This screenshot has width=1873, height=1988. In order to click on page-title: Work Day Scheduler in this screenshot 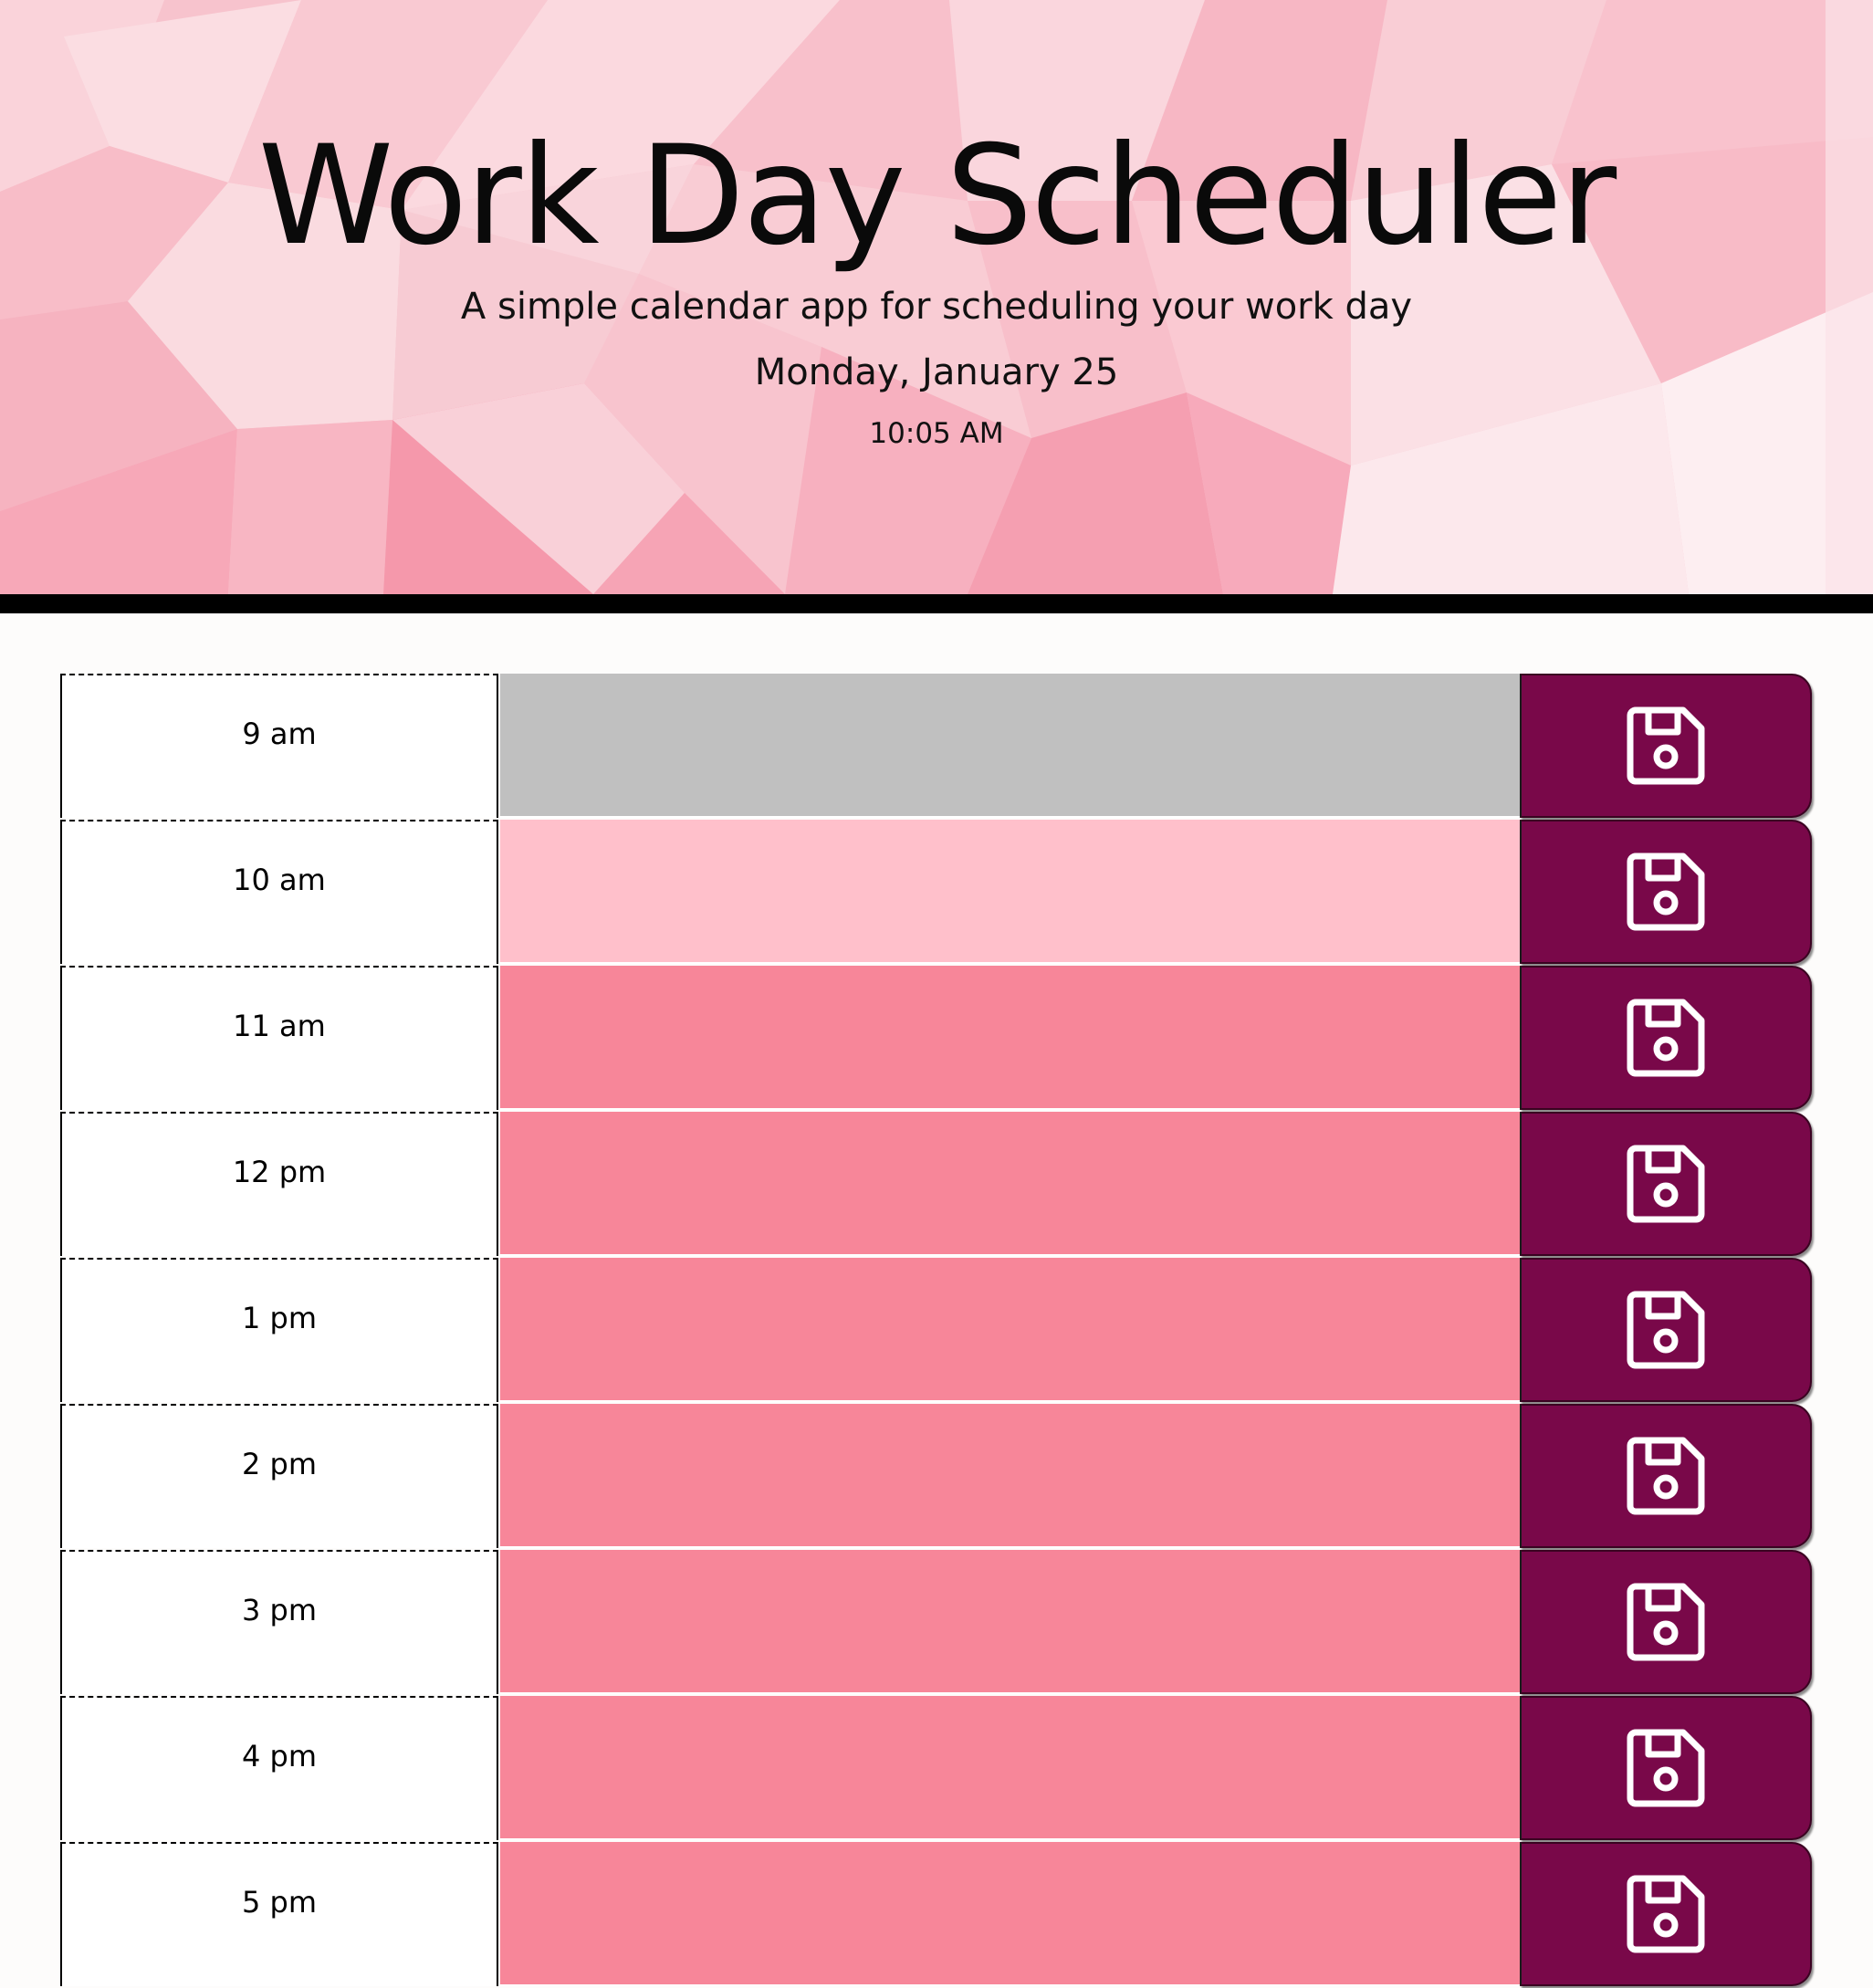, I will do `click(937, 196)`.